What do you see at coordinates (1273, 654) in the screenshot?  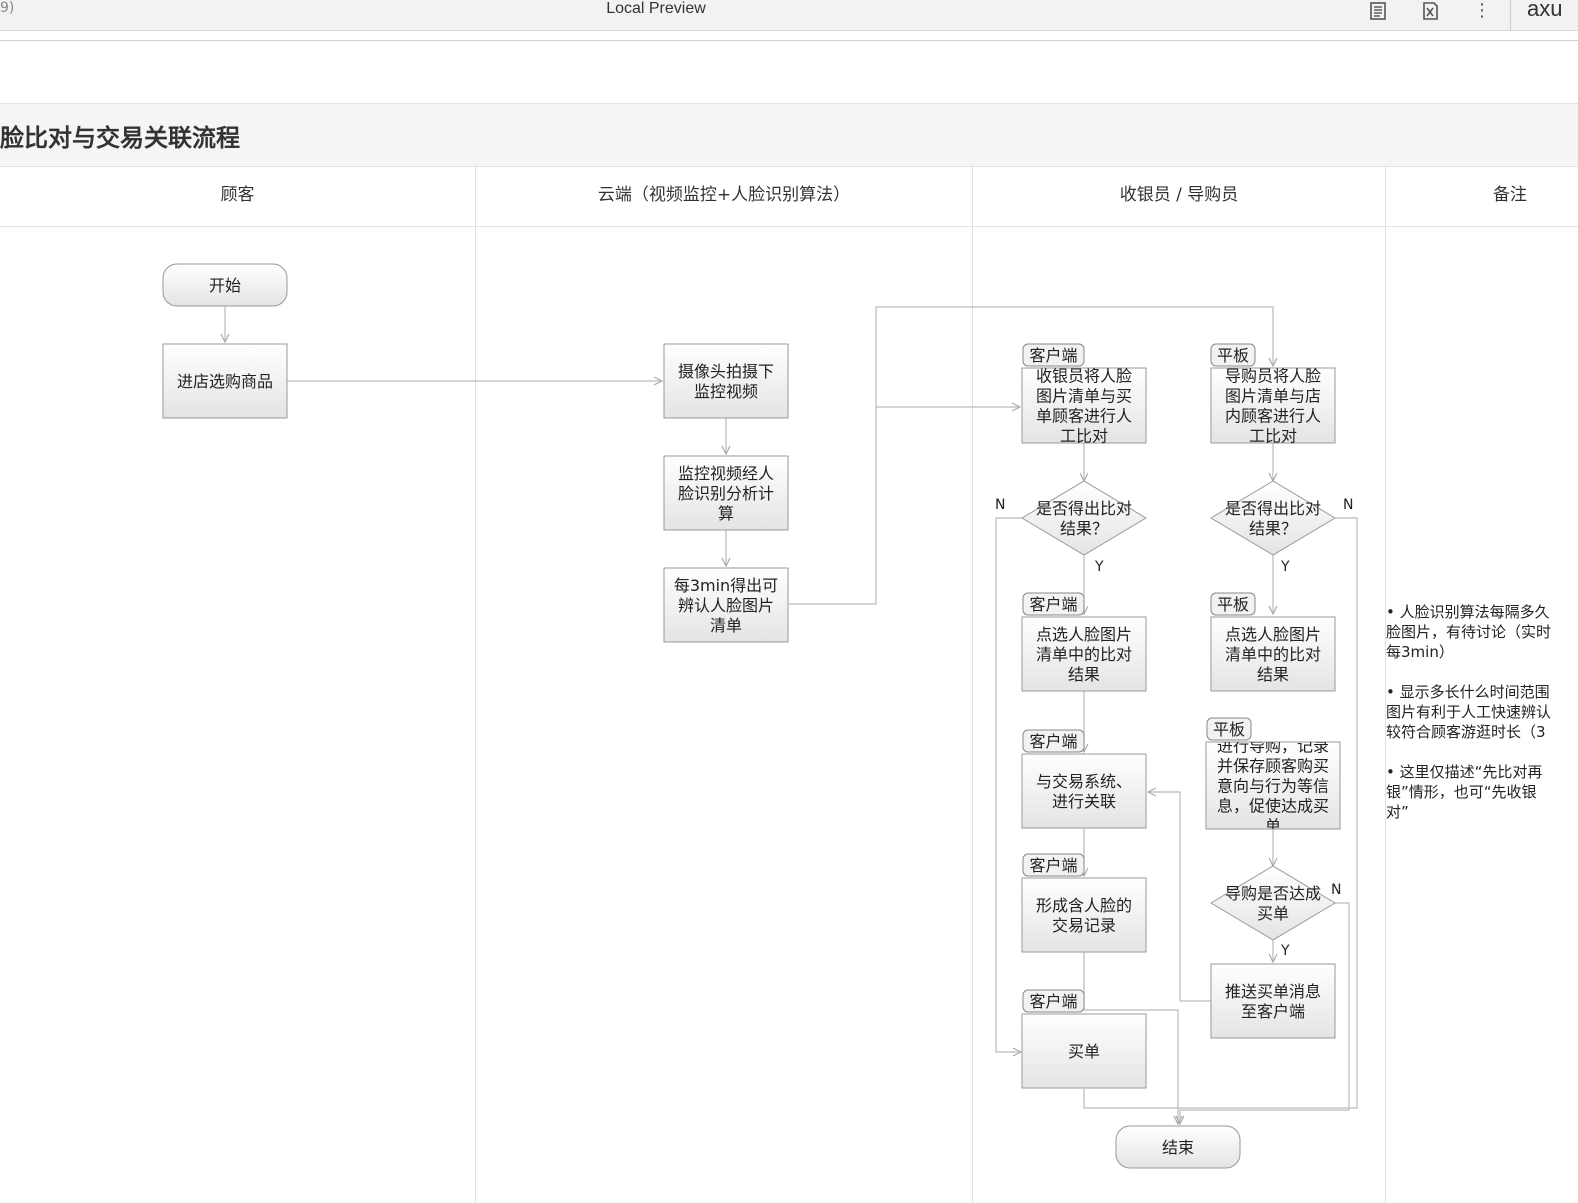 I see `step-guide-select: 点选人脸图片清单中的比对结果` at bounding box center [1273, 654].